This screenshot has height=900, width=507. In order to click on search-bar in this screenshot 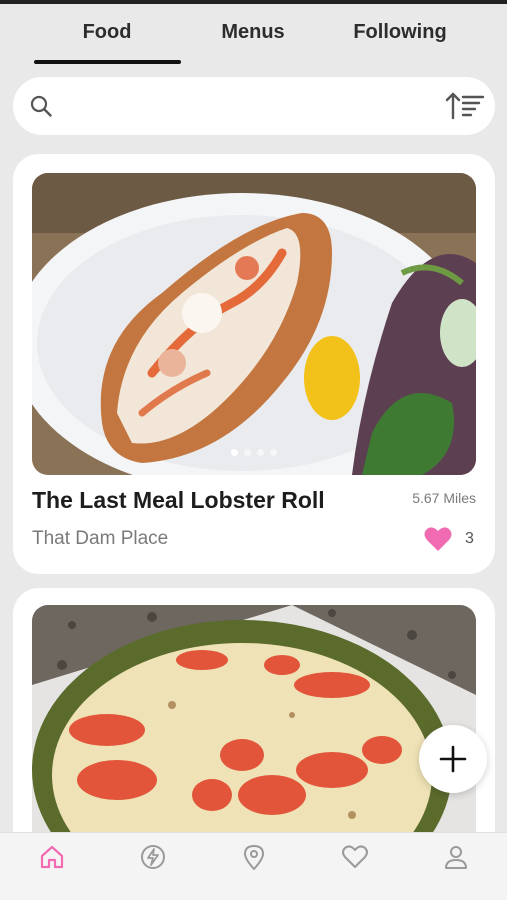, I will do `click(254, 106)`.